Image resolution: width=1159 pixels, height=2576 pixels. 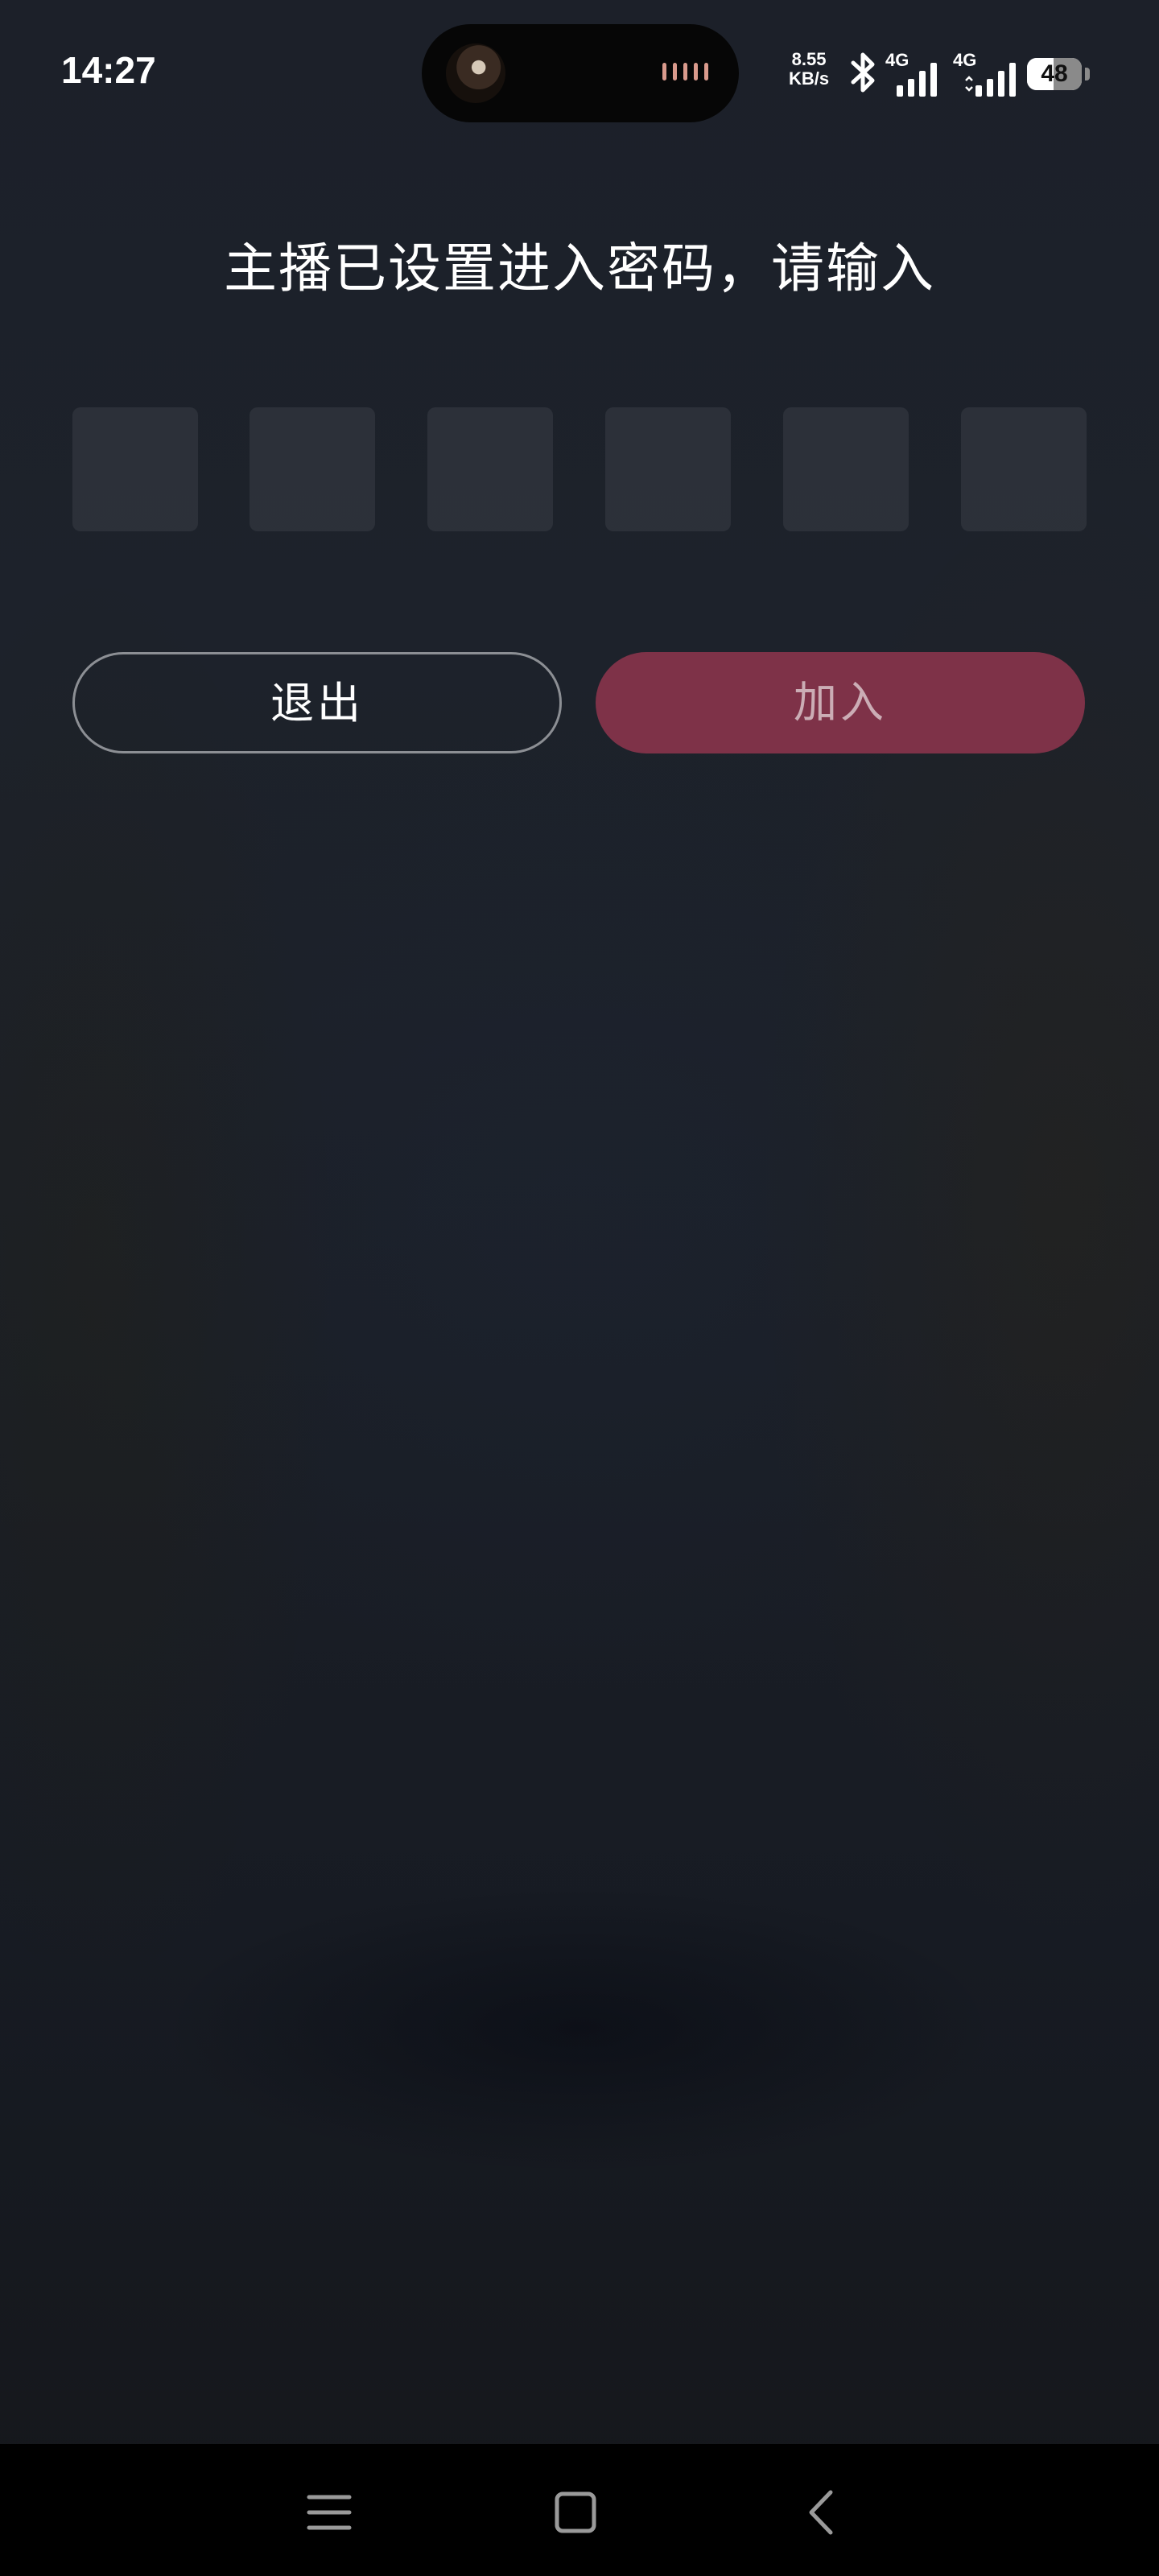 I want to click on navigation-bar, so click(x=579, y=2510).